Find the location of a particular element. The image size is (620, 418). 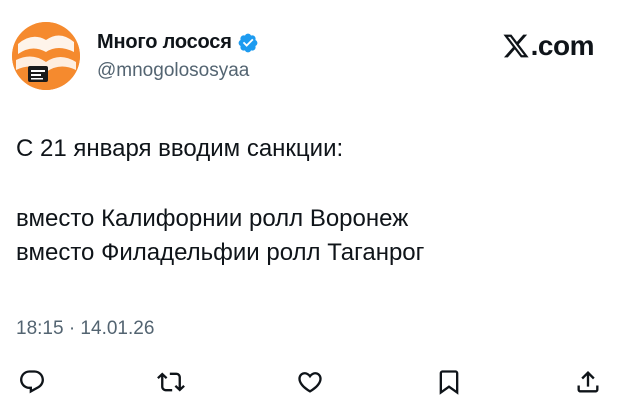

like-button is located at coordinates (310, 382).